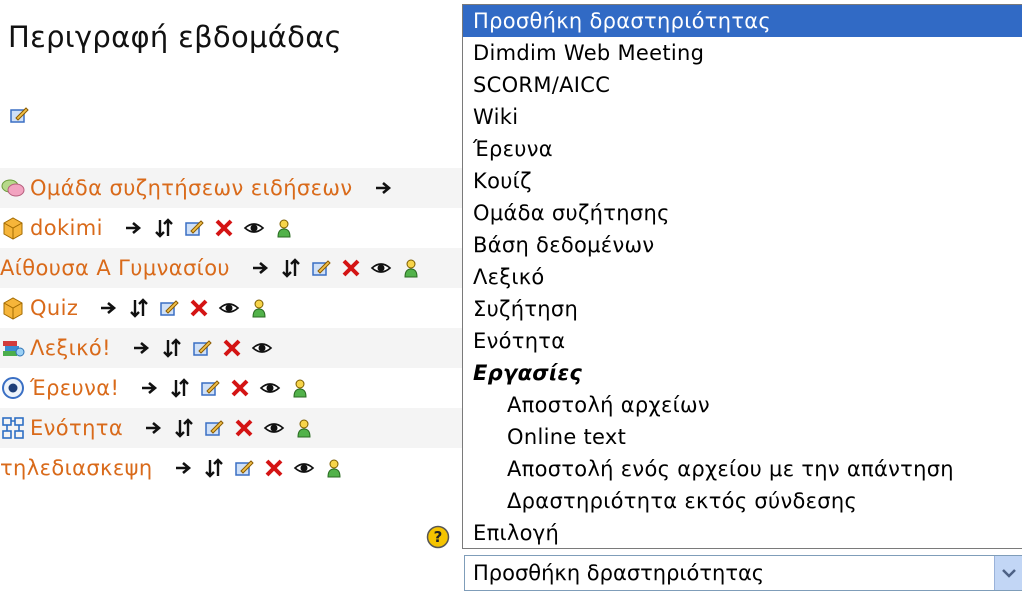 The width and height of the screenshot is (1022, 591). Describe the element at coordinates (13, 388) in the screenshot. I see `survey-icon` at that location.